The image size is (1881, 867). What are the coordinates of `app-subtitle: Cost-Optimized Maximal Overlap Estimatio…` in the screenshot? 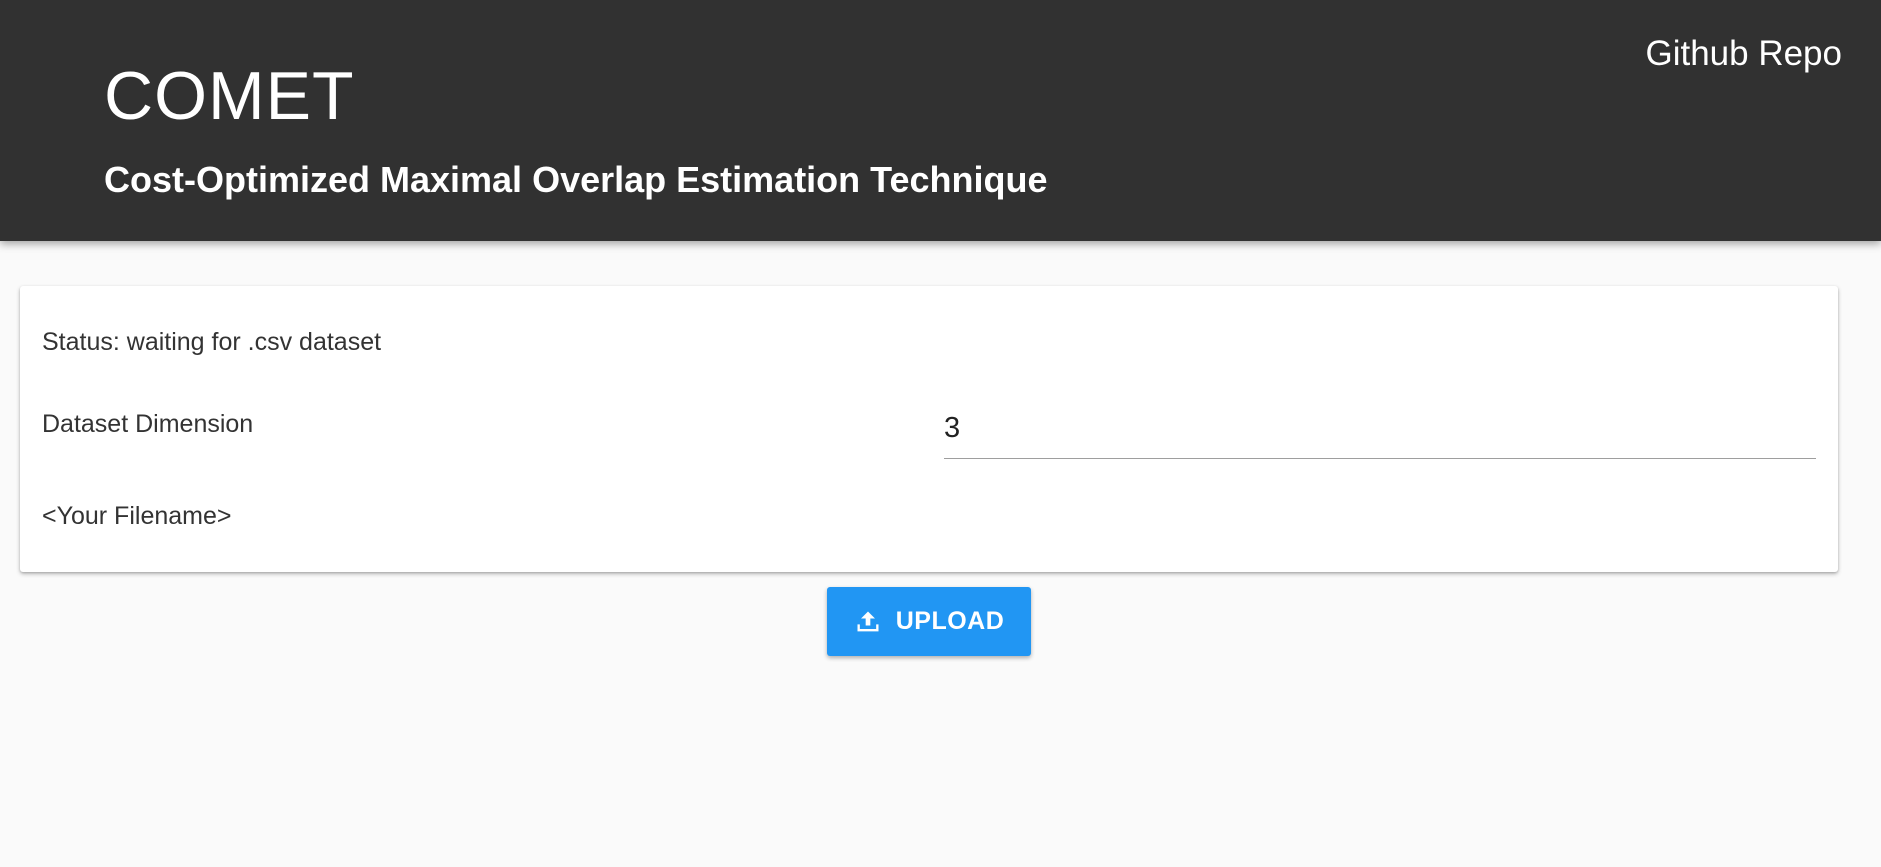 It's located at (576, 179).